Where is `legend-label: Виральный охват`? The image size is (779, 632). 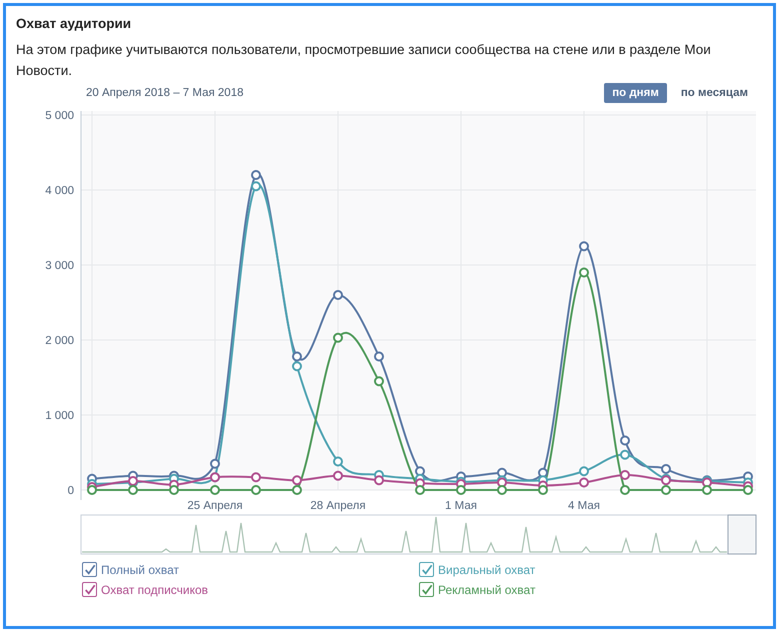
legend-label: Виральный охват is located at coordinates (487, 569).